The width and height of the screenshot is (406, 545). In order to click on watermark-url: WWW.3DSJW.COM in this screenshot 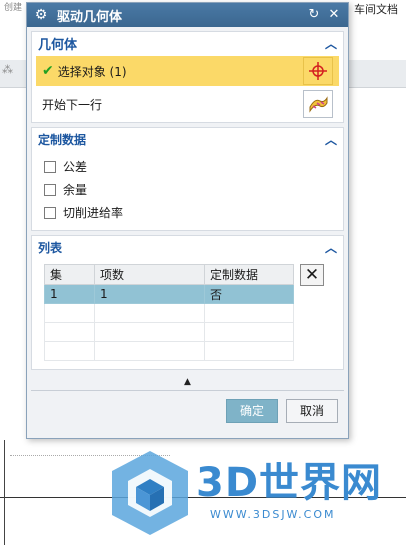, I will do `click(273, 514)`.